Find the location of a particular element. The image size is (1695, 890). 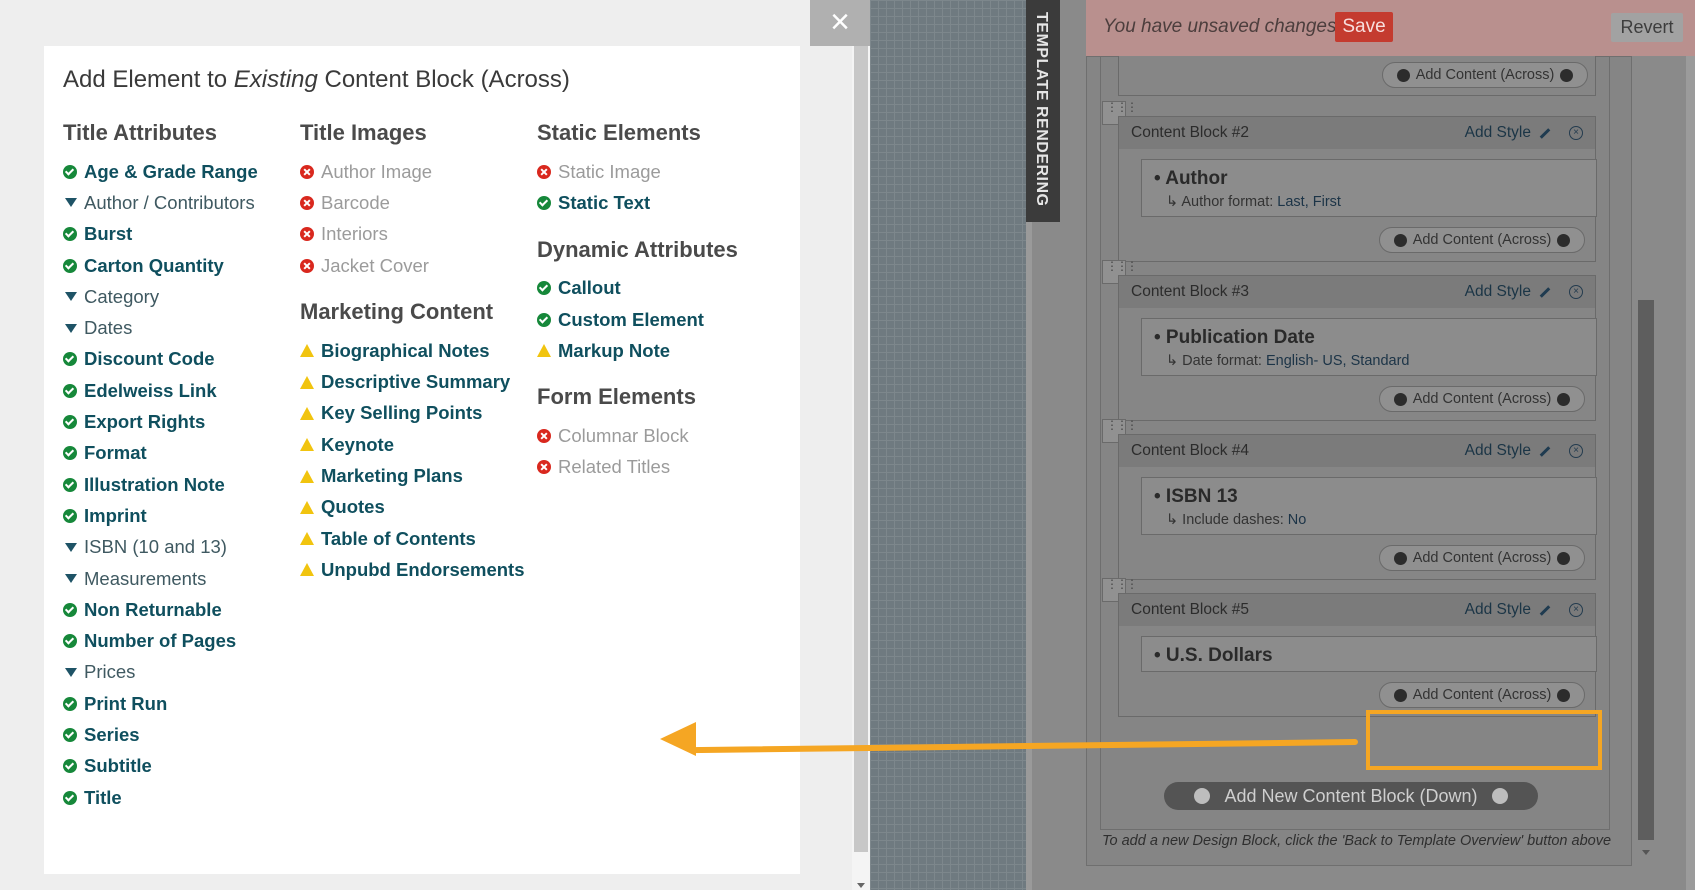

element-item-unpubd-endorsements: Unpubd Endorsements is located at coordinates (418, 569).